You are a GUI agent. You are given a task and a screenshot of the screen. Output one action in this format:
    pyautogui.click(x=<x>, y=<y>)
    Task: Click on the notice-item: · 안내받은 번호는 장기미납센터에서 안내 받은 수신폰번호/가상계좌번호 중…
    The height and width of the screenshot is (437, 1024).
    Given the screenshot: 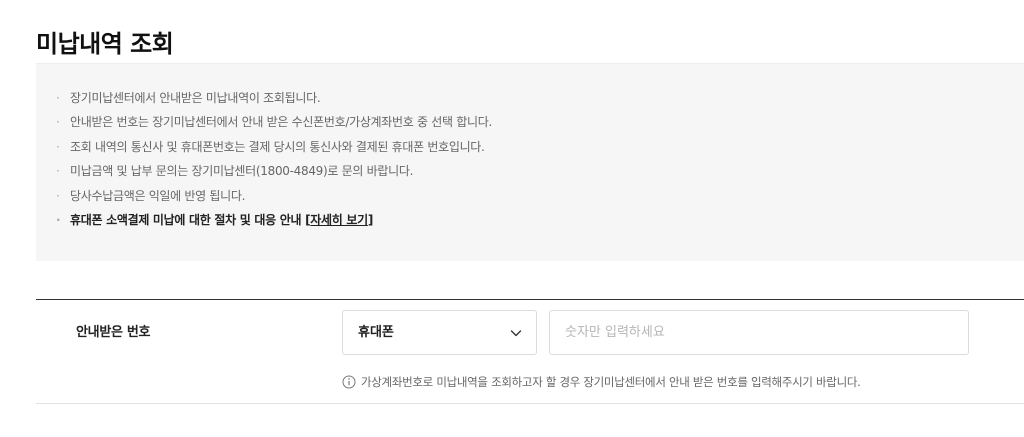 What is the action you would take?
    pyautogui.click(x=274, y=122)
    